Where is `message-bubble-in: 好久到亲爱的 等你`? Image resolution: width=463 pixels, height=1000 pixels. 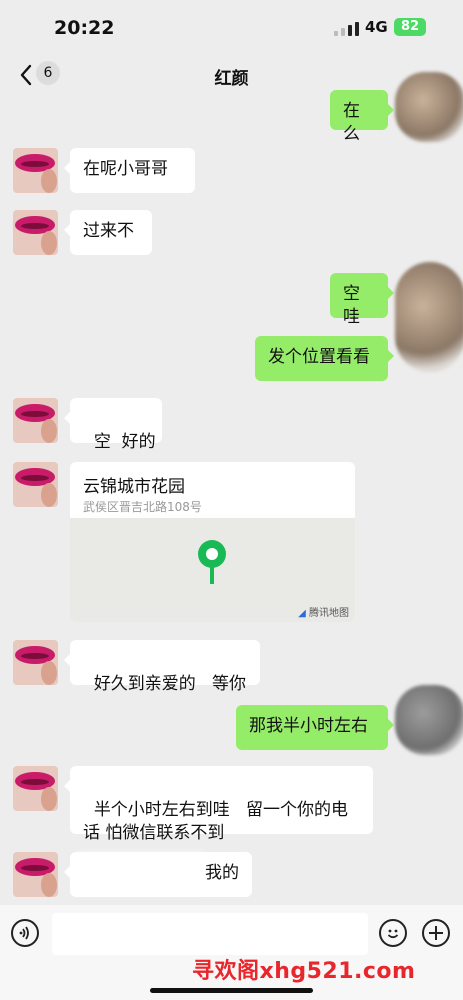 message-bubble-in: 好久到亲爱的 等你 is located at coordinates (162, 667).